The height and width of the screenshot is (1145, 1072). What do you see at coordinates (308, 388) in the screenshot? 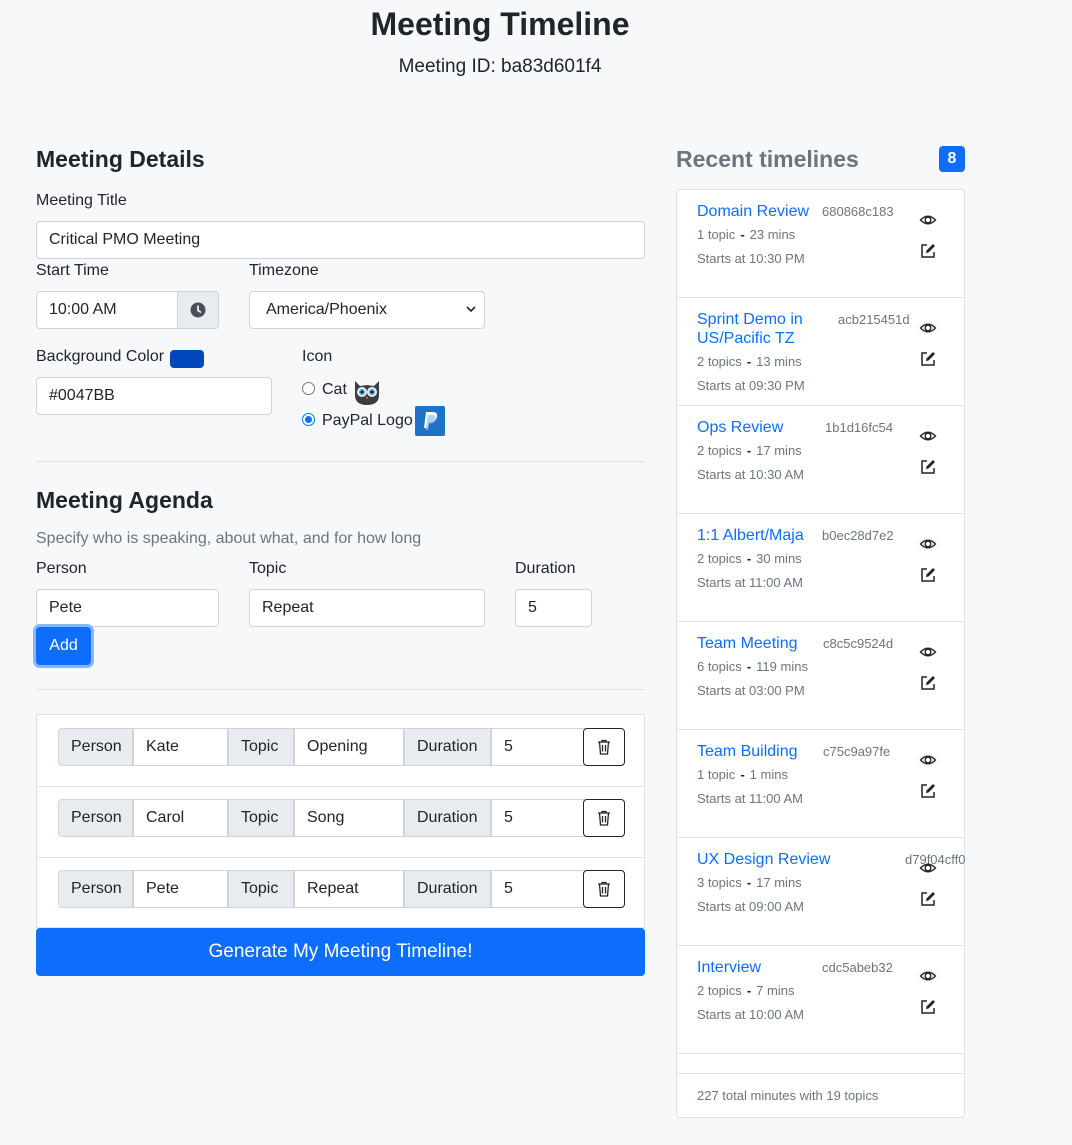
I see `cat-radio` at bounding box center [308, 388].